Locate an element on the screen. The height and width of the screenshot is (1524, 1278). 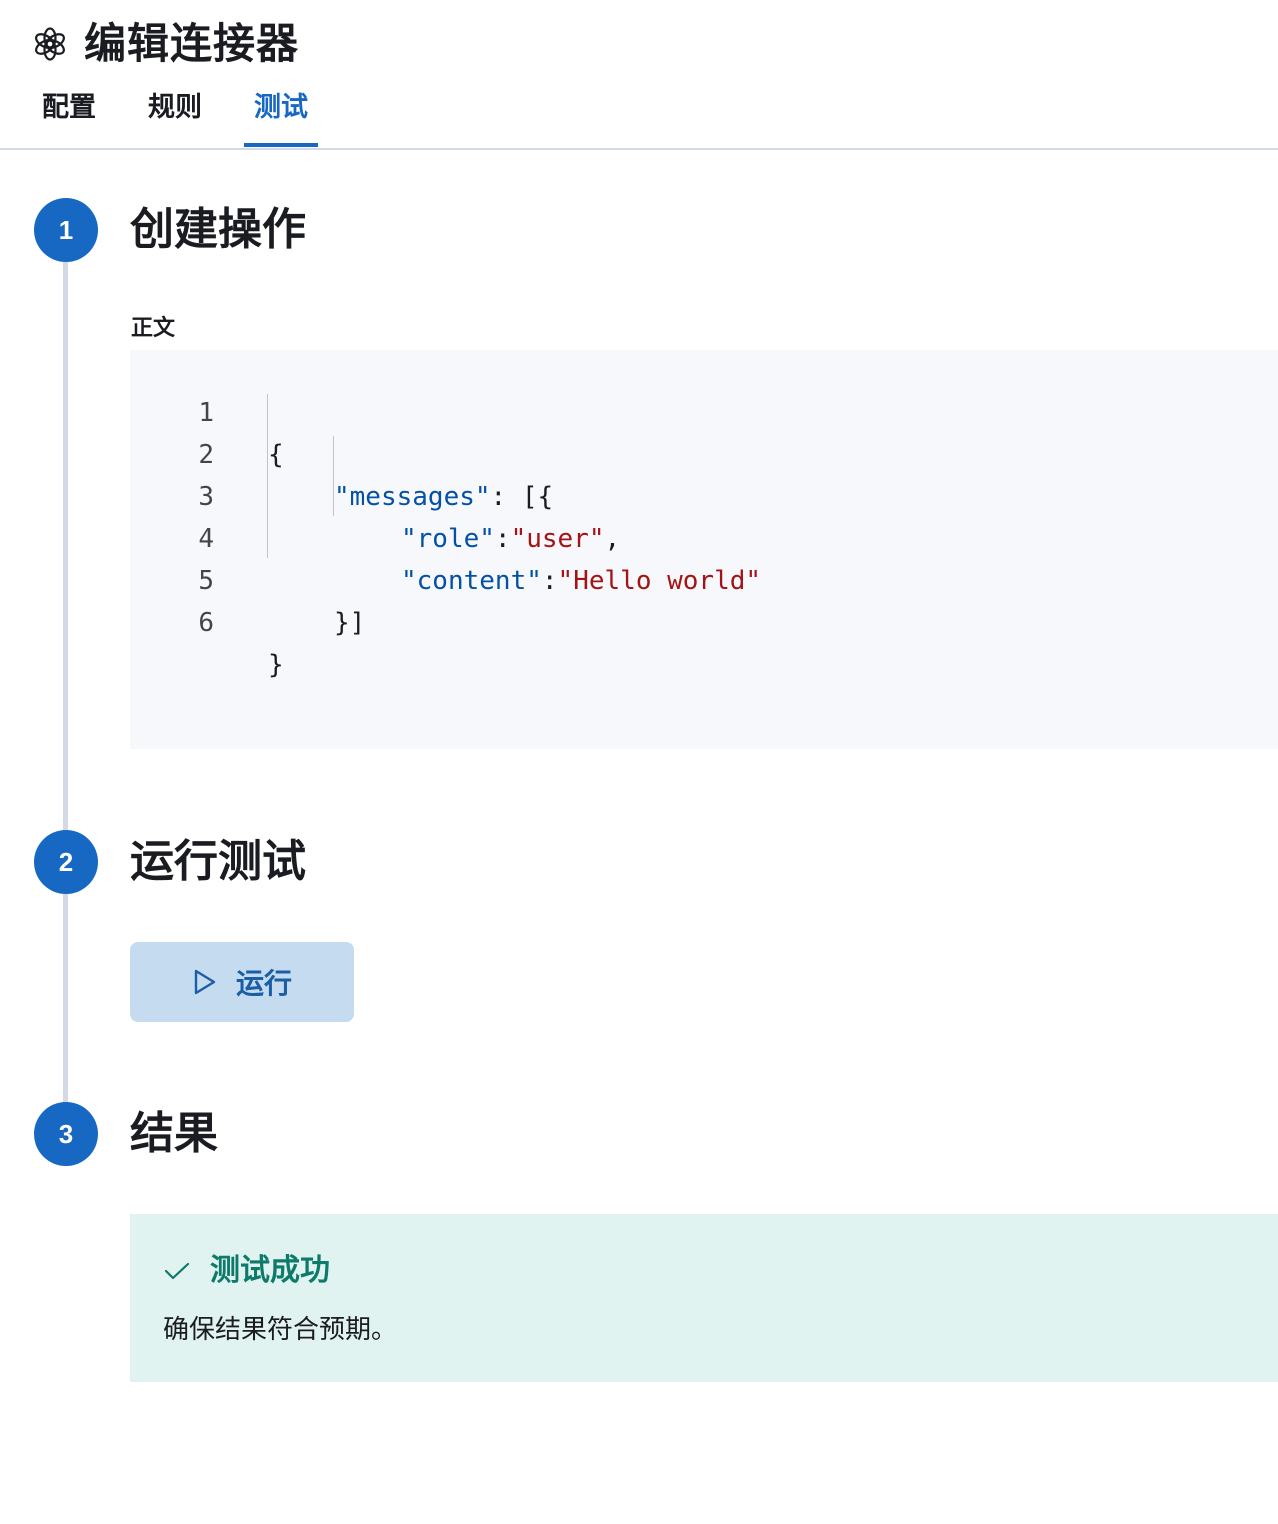
step-number-badge: 1 is located at coordinates (66, 230).